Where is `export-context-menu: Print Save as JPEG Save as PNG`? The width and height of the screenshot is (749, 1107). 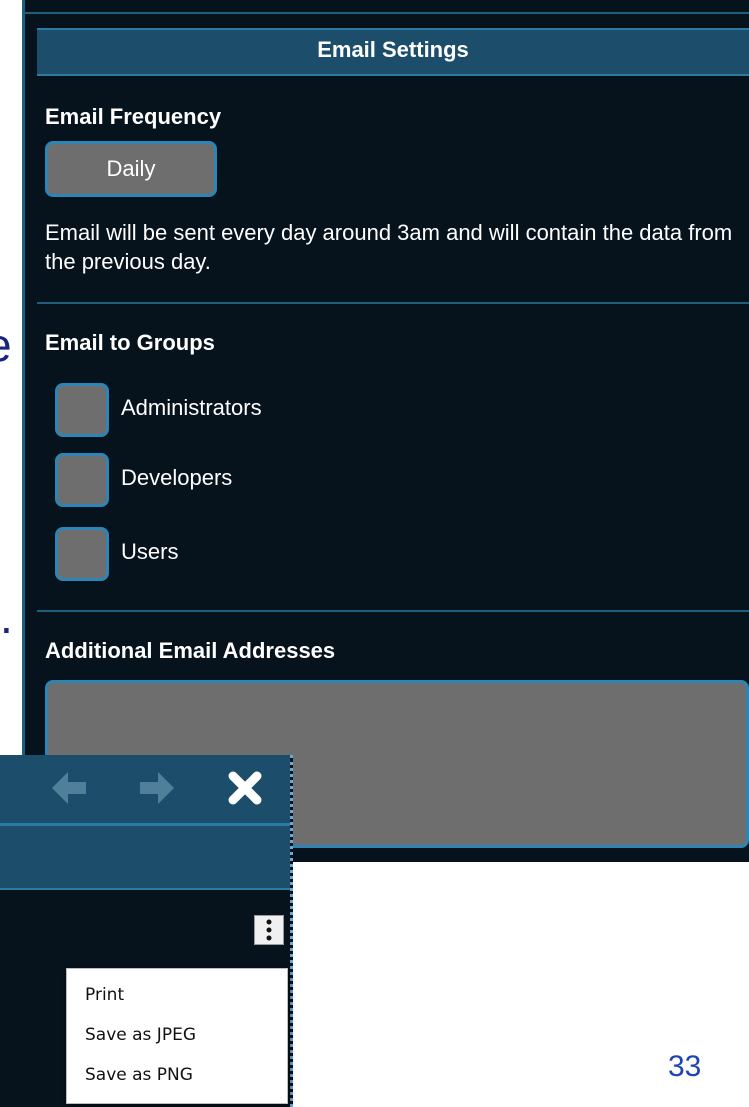
export-context-menu: Print Save as JPEG Save as PNG is located at coordinates (177, 1036).